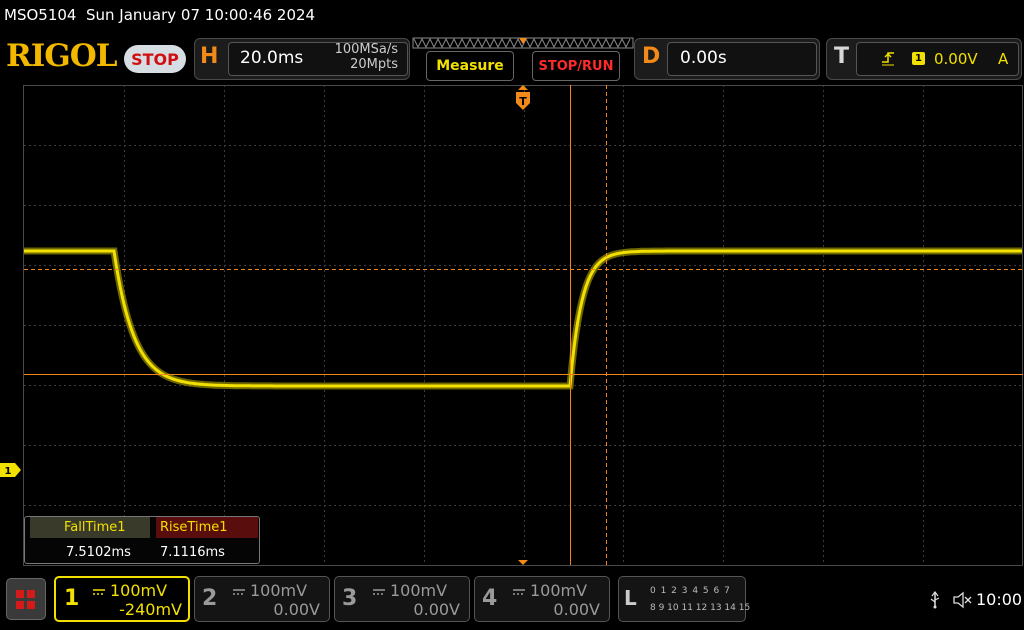 This screenshot has width=1024, height=630. What do you see at coordinates (207, 527) in the screenshot?
I see `rise-time-header: RiseTime1` at bounding box center [207, 527].